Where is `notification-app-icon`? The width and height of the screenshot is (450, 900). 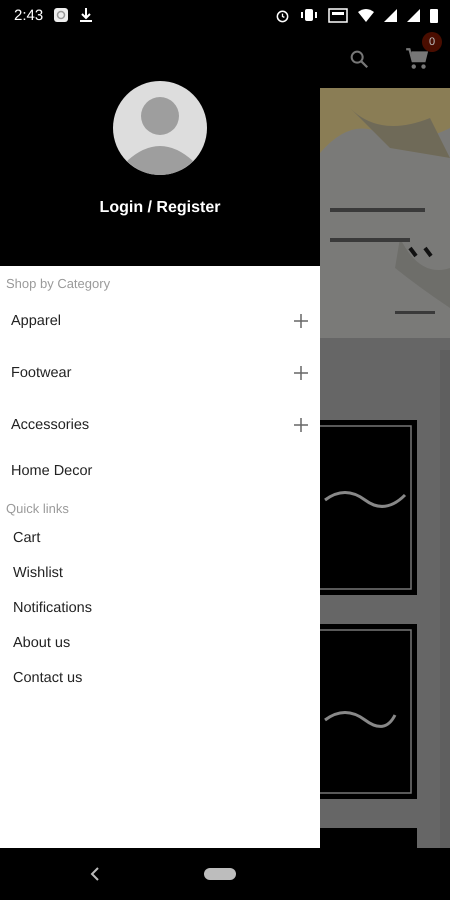
notification-app-icon is located at coordinates (61, 15).